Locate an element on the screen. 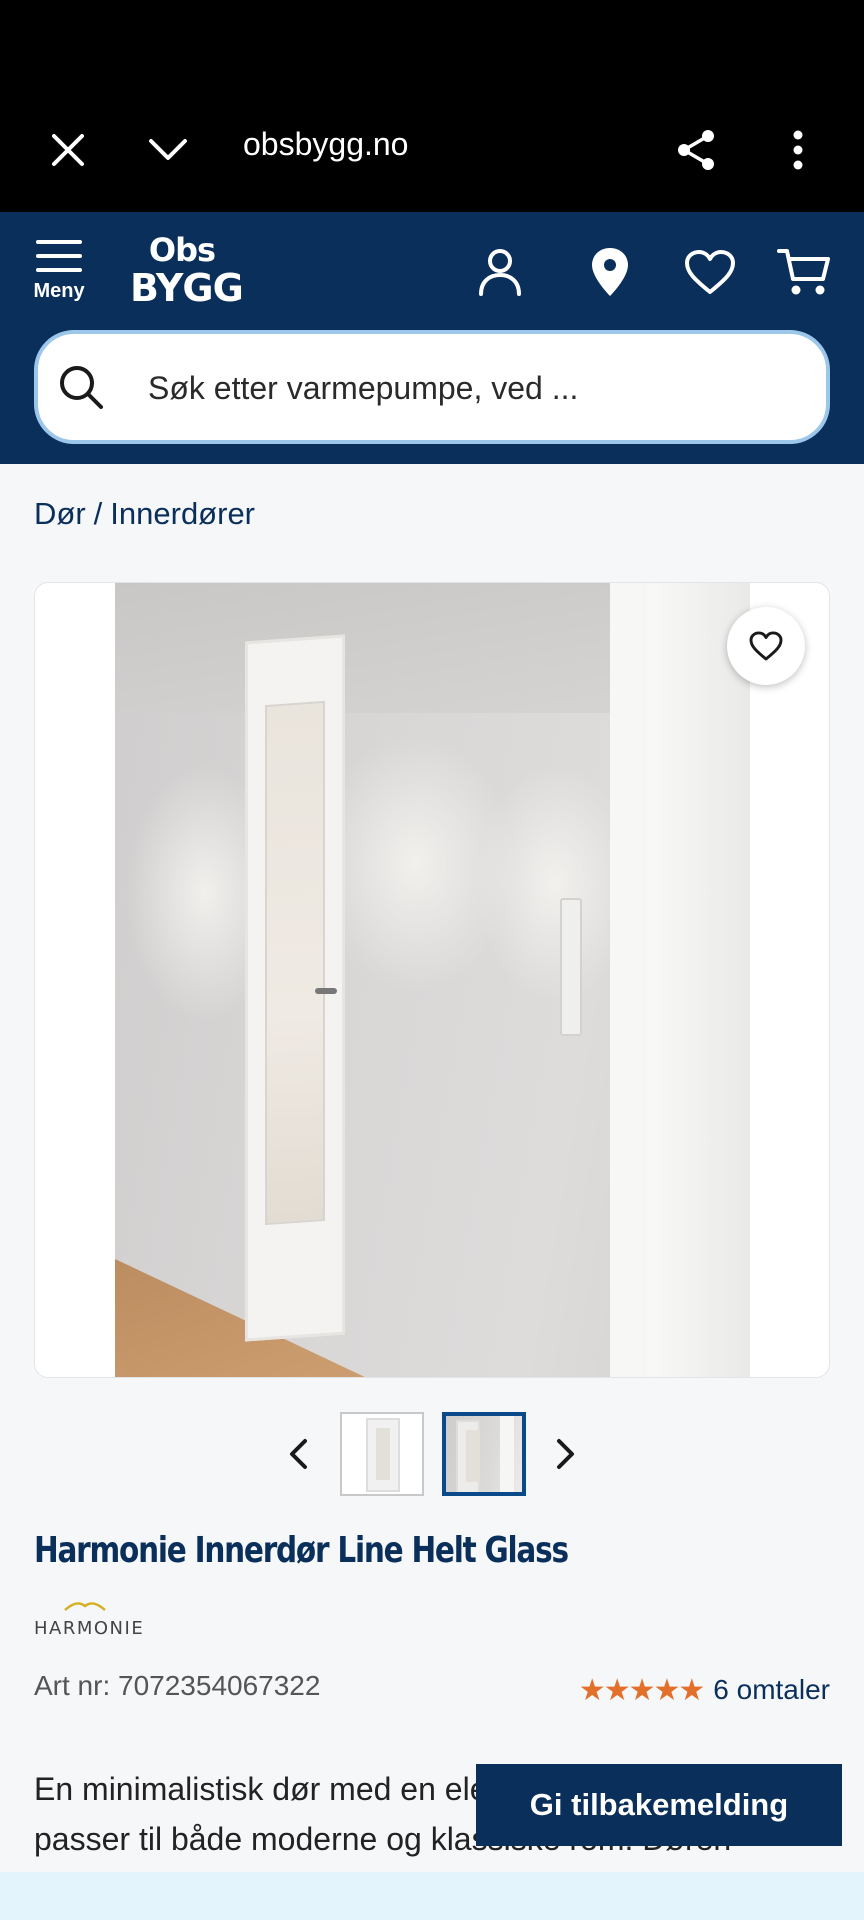 The height and width of the screenshot is (1920, 864). logo-line-1: Obs is located at coordinates (182, 250).